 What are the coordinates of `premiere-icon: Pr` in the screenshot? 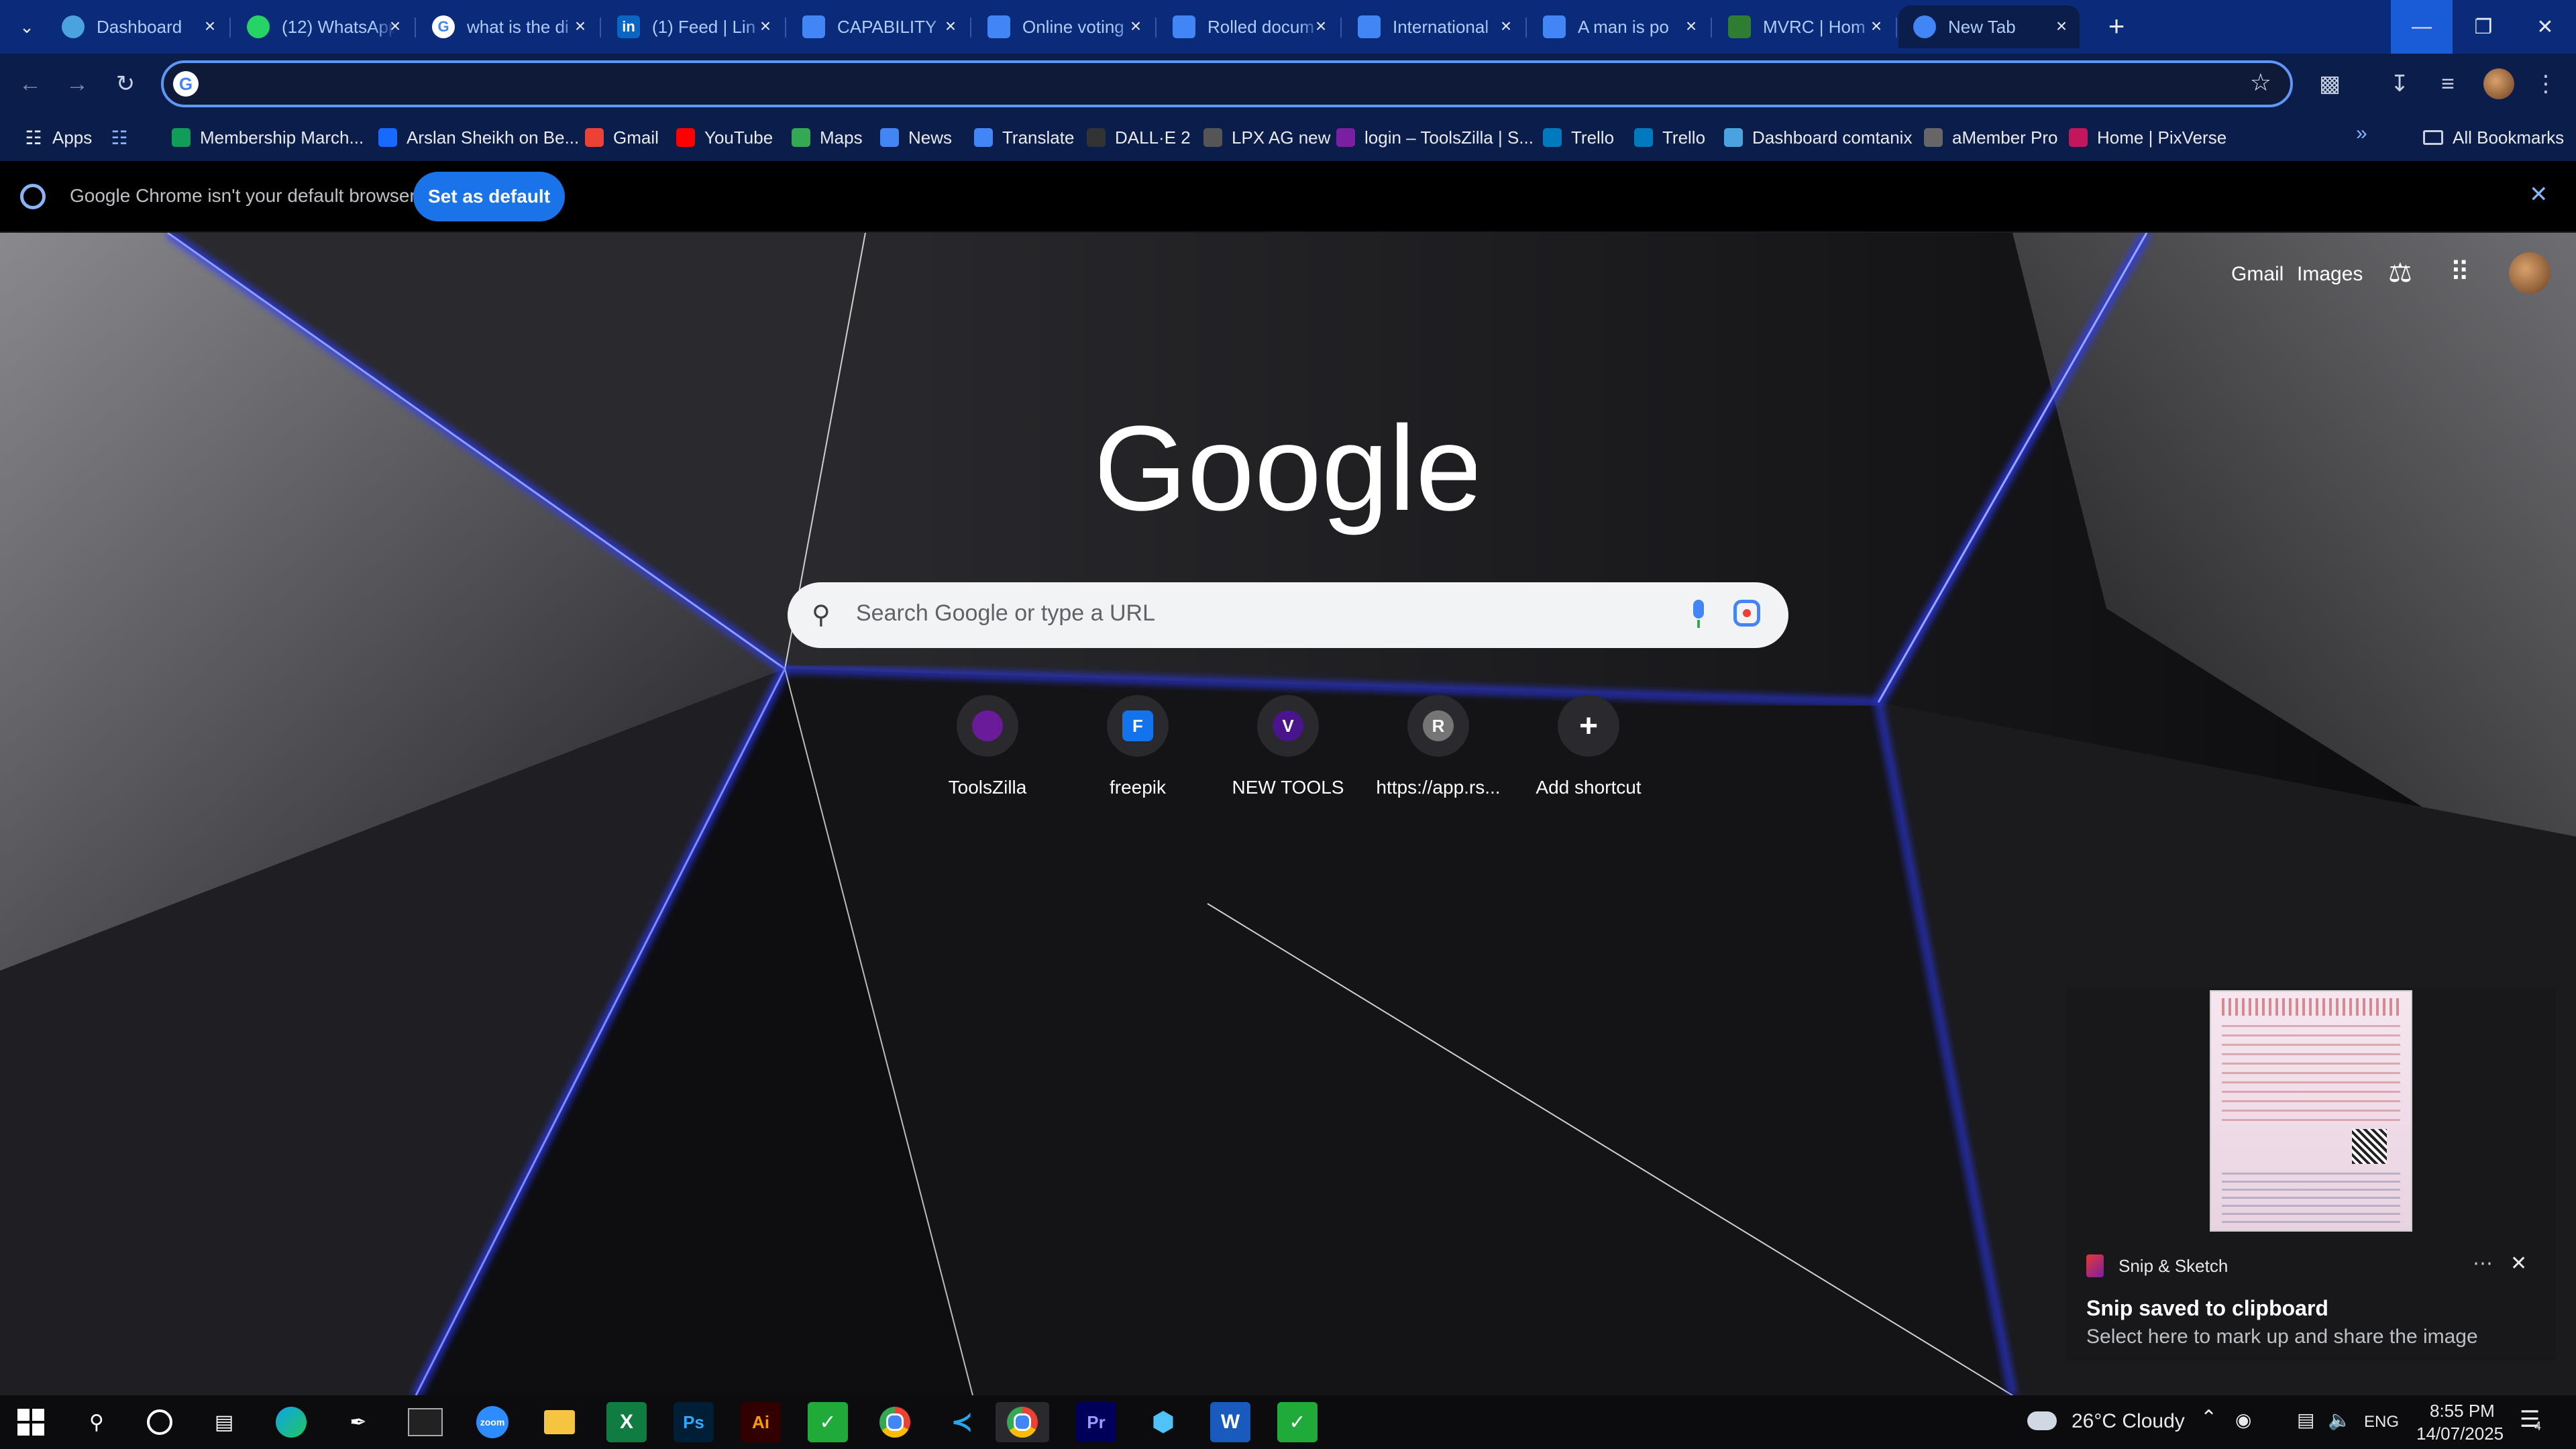 It's located at (1096, 1422).